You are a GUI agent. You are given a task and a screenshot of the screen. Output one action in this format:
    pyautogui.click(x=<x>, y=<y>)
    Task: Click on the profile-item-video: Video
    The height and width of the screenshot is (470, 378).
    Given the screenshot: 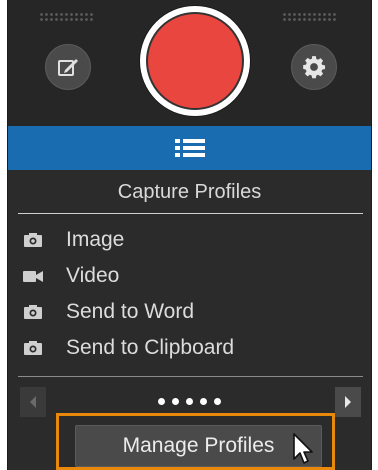 What is the action you would take?
    pyautogui.click(x=189, y=276)
    